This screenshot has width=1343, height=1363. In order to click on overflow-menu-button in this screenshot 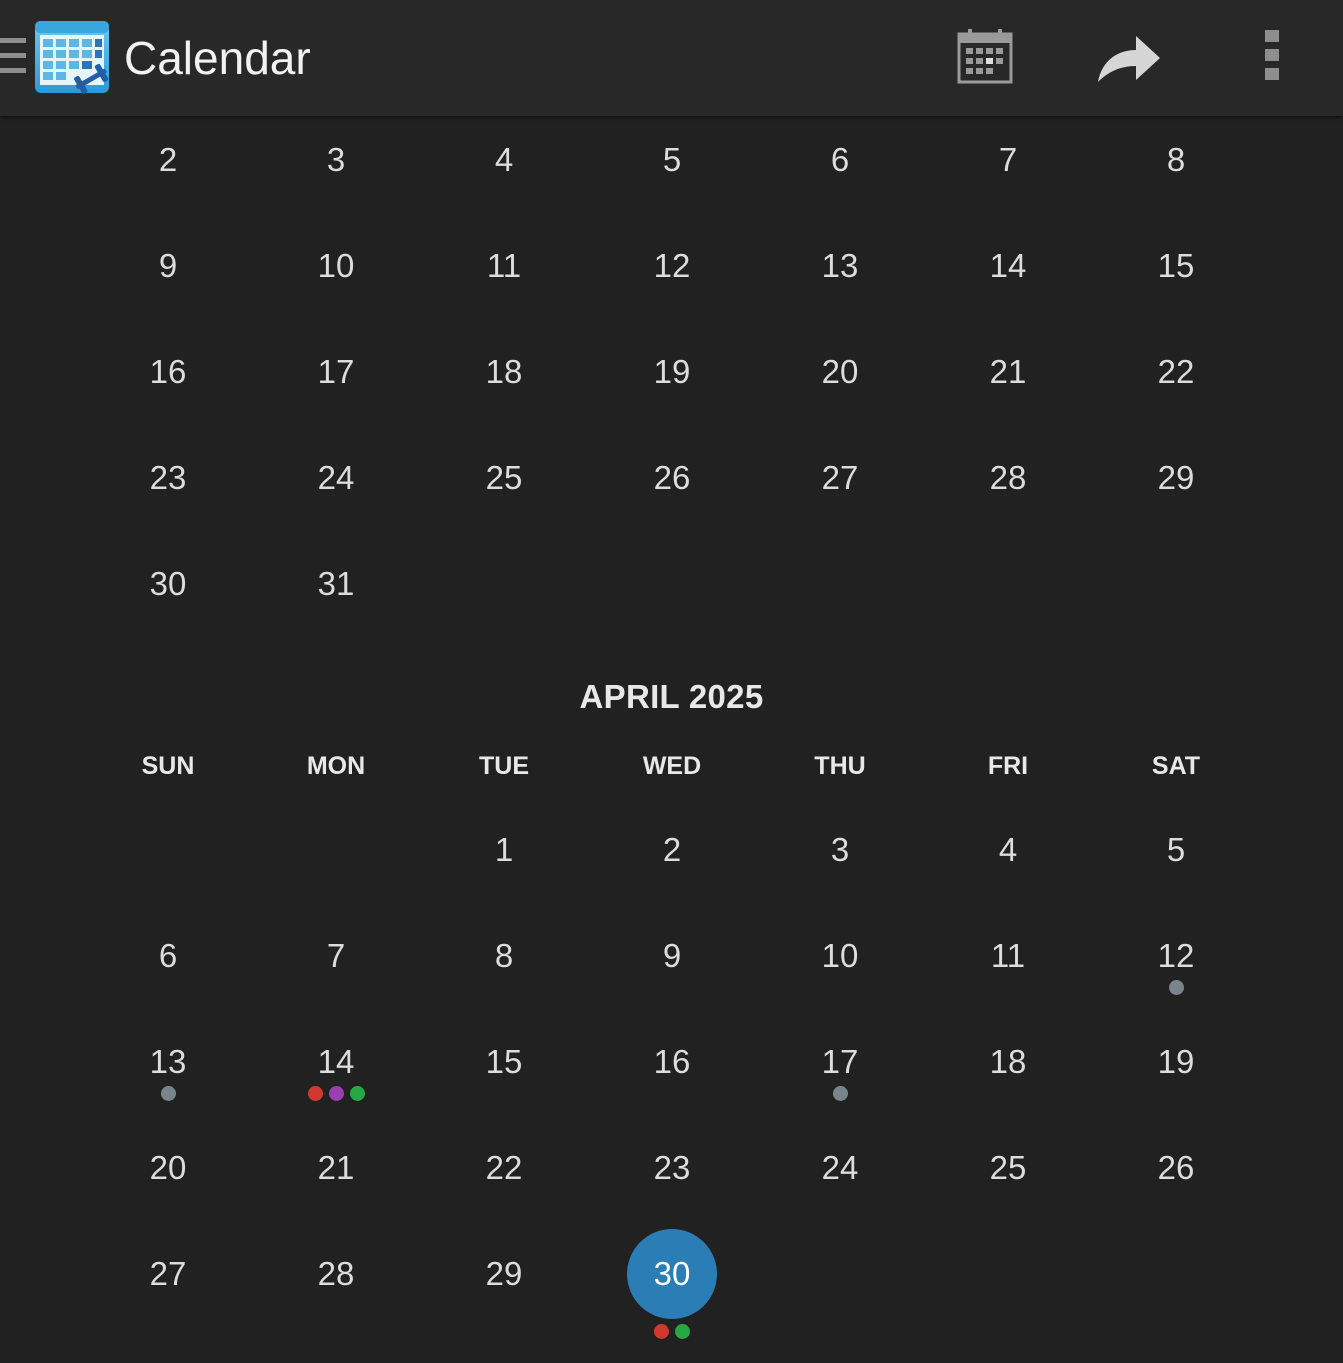, I will do `click(1272, 58)`.